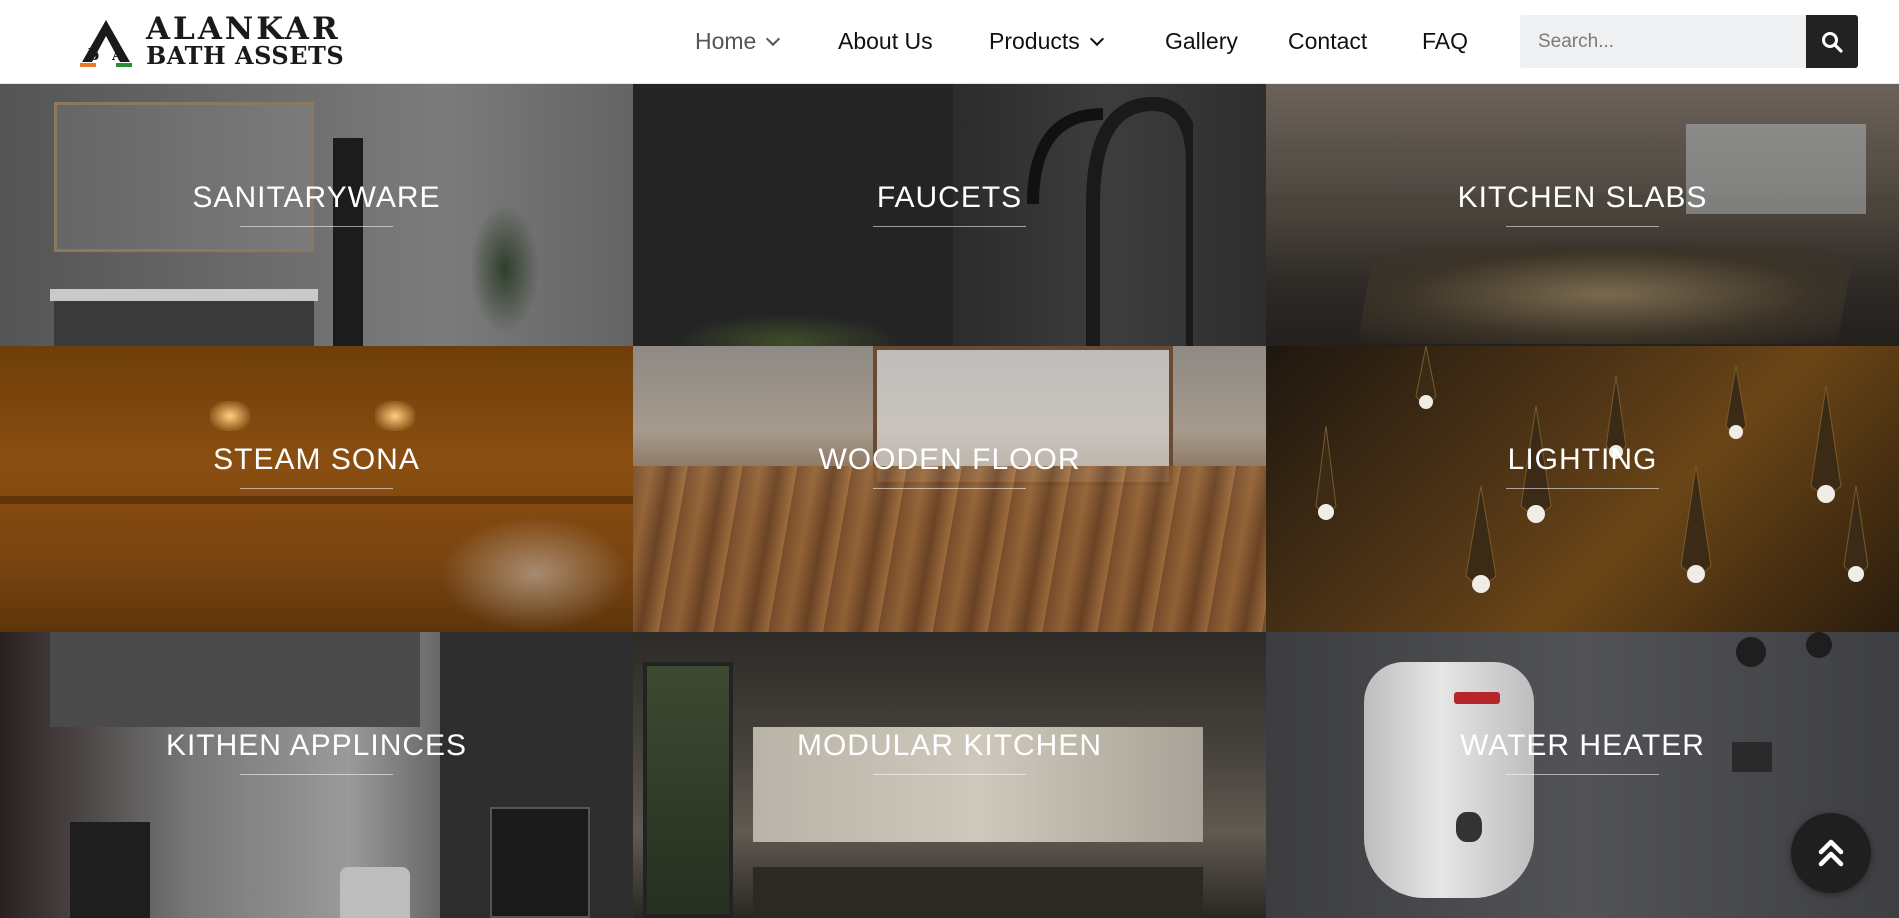  What do you see at coordinates (117, 56) in the screenshot?
I see `svg-text: A` at bounding box center [117, 56].